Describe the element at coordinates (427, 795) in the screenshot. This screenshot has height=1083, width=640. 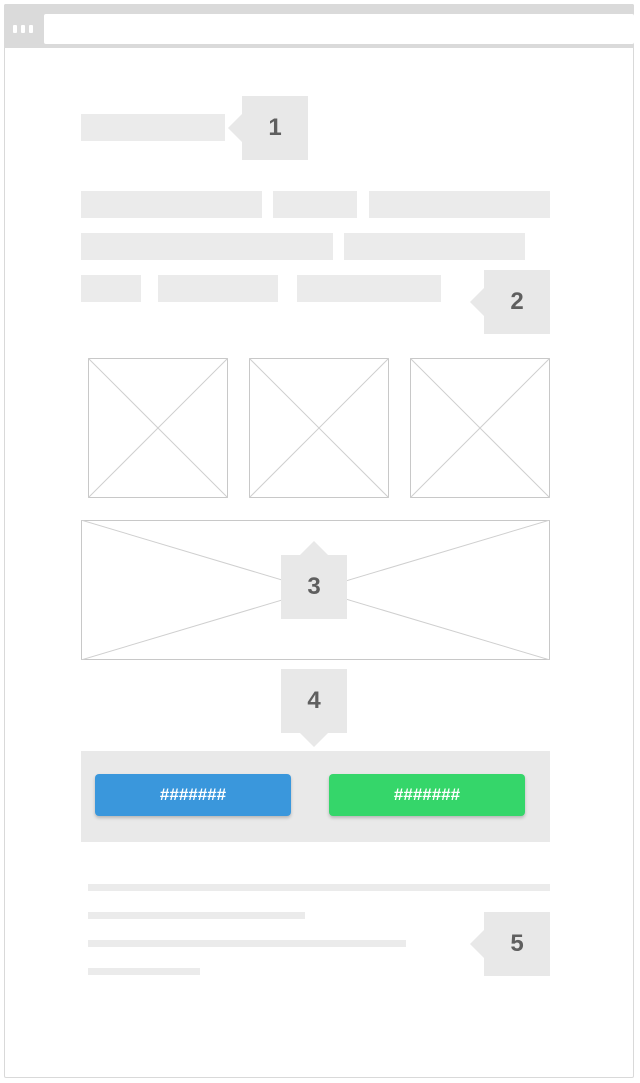
I see `secondary-button: #######` at that location.